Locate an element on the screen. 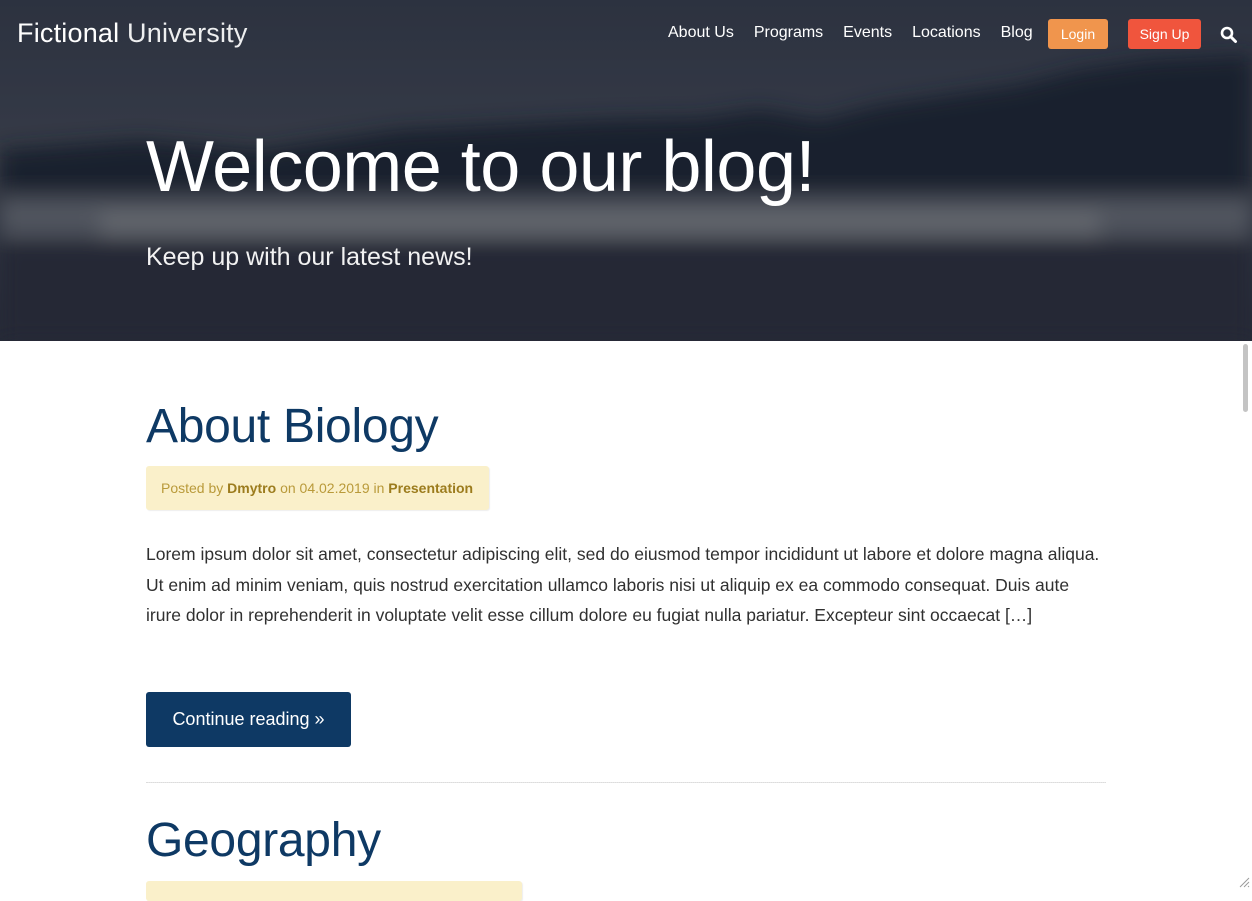 The width and height of the screenshot is (1252, 901). logo-light-text: University is located at coordinates (187, 33).